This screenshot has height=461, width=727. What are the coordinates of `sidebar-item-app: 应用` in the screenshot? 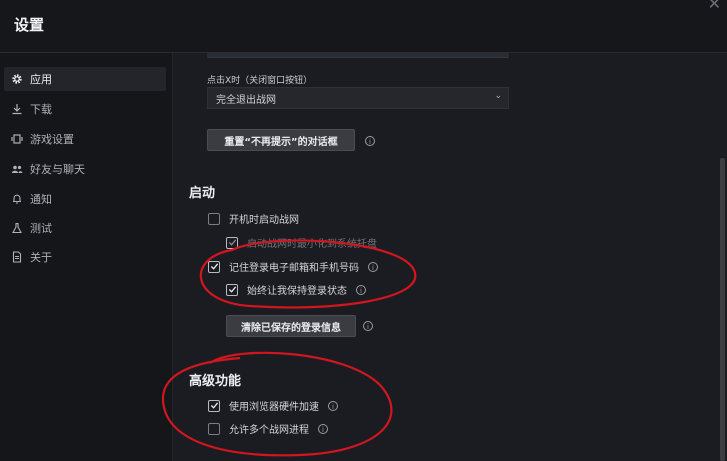 It's located at (85, 79).